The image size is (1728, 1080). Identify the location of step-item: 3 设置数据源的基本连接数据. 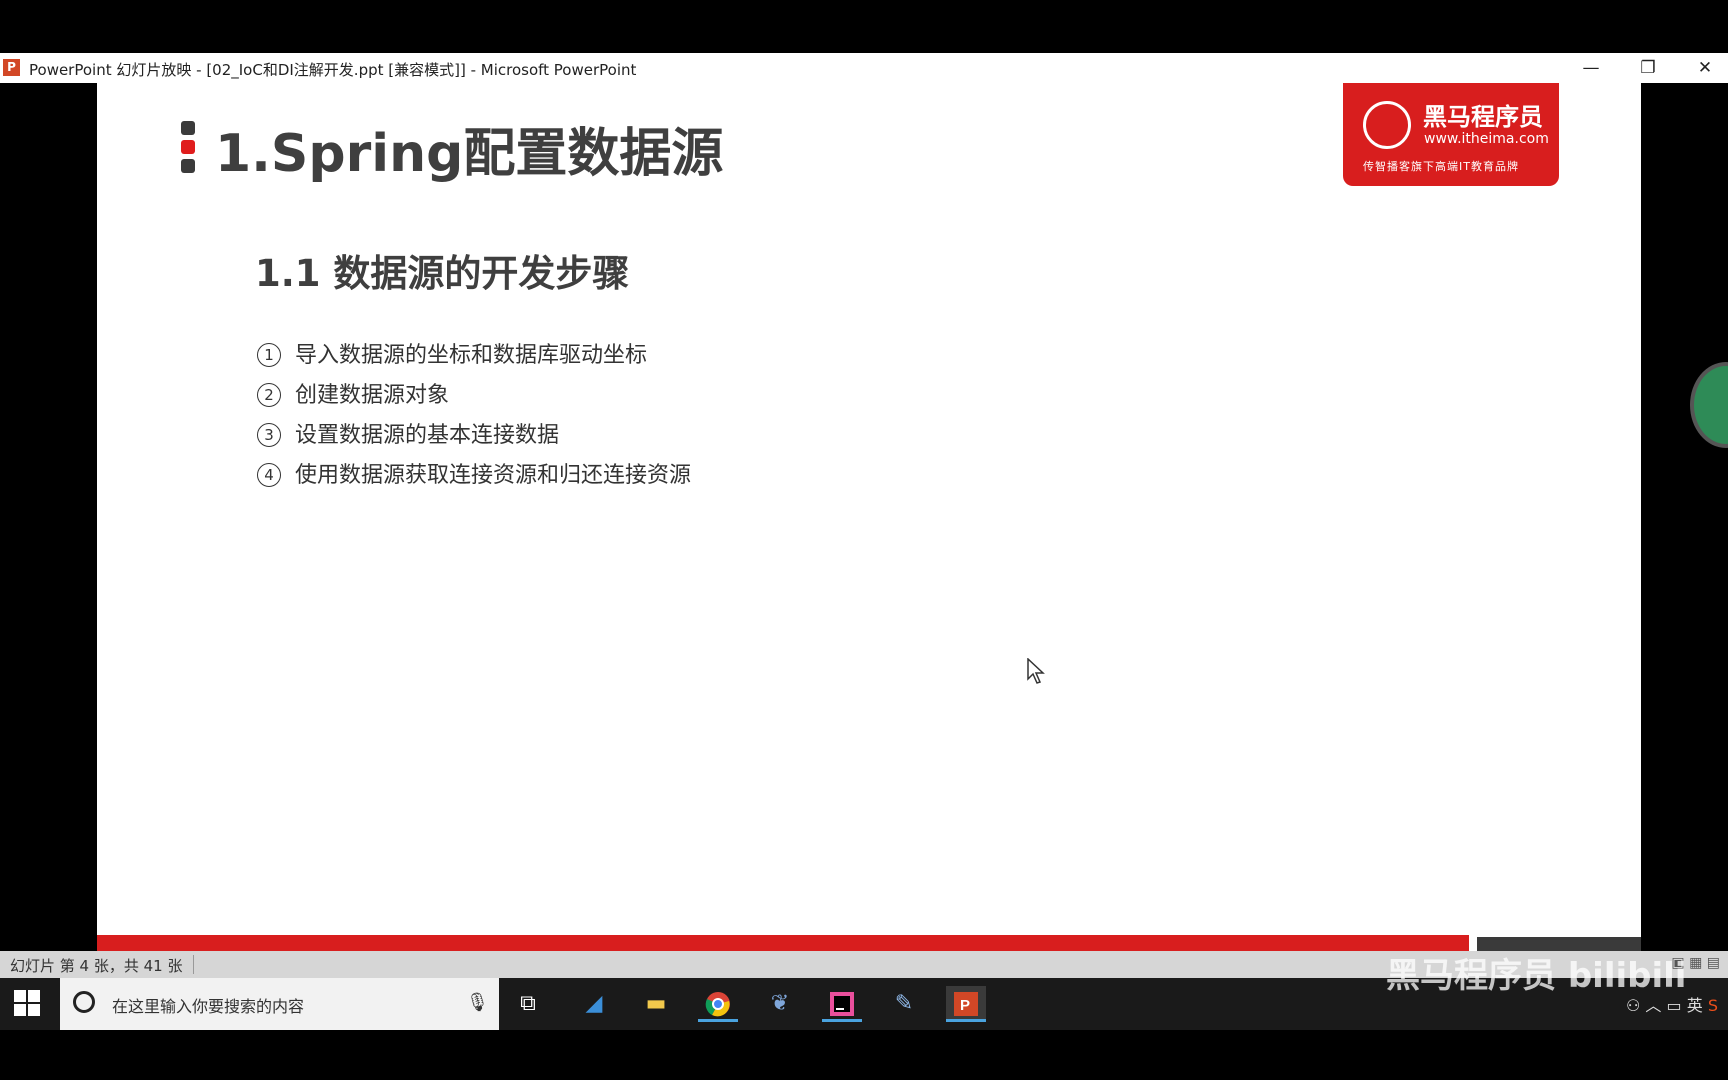
(408, 433).